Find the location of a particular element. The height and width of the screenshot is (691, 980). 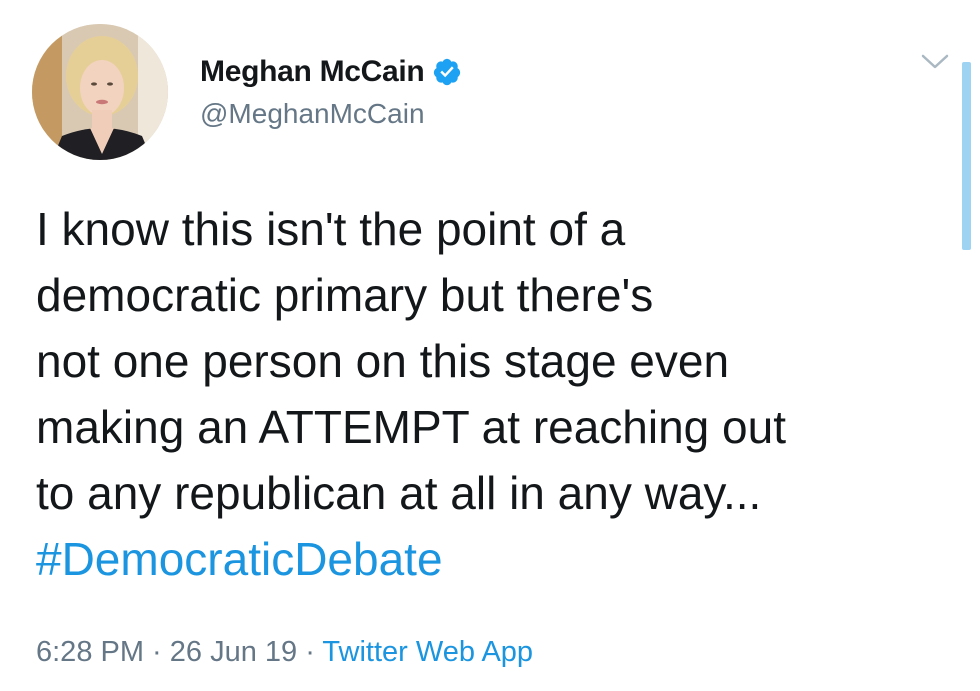

timestamp-date: 26 Jun 19 is located at coordinates (233, 652).